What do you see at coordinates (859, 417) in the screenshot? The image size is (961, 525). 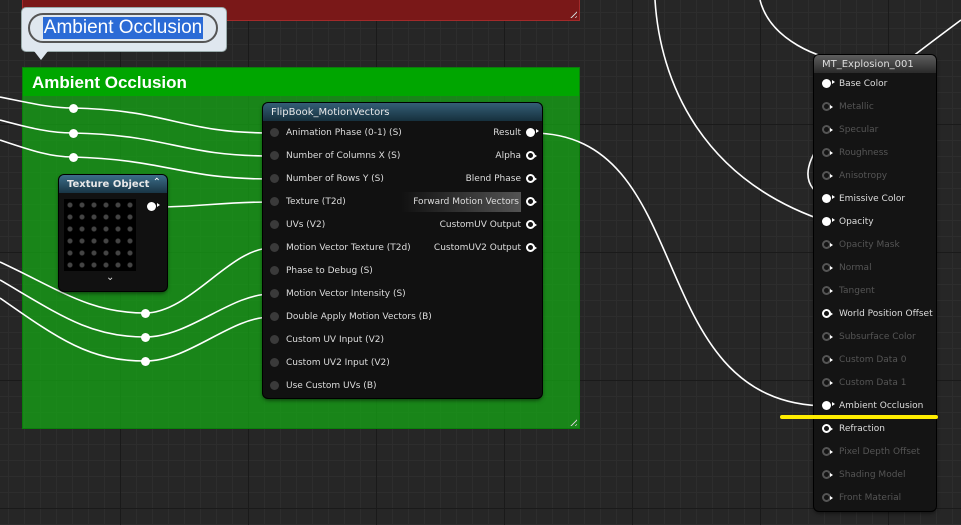 I see `highlight-underline` at bounding box center [859, 417].